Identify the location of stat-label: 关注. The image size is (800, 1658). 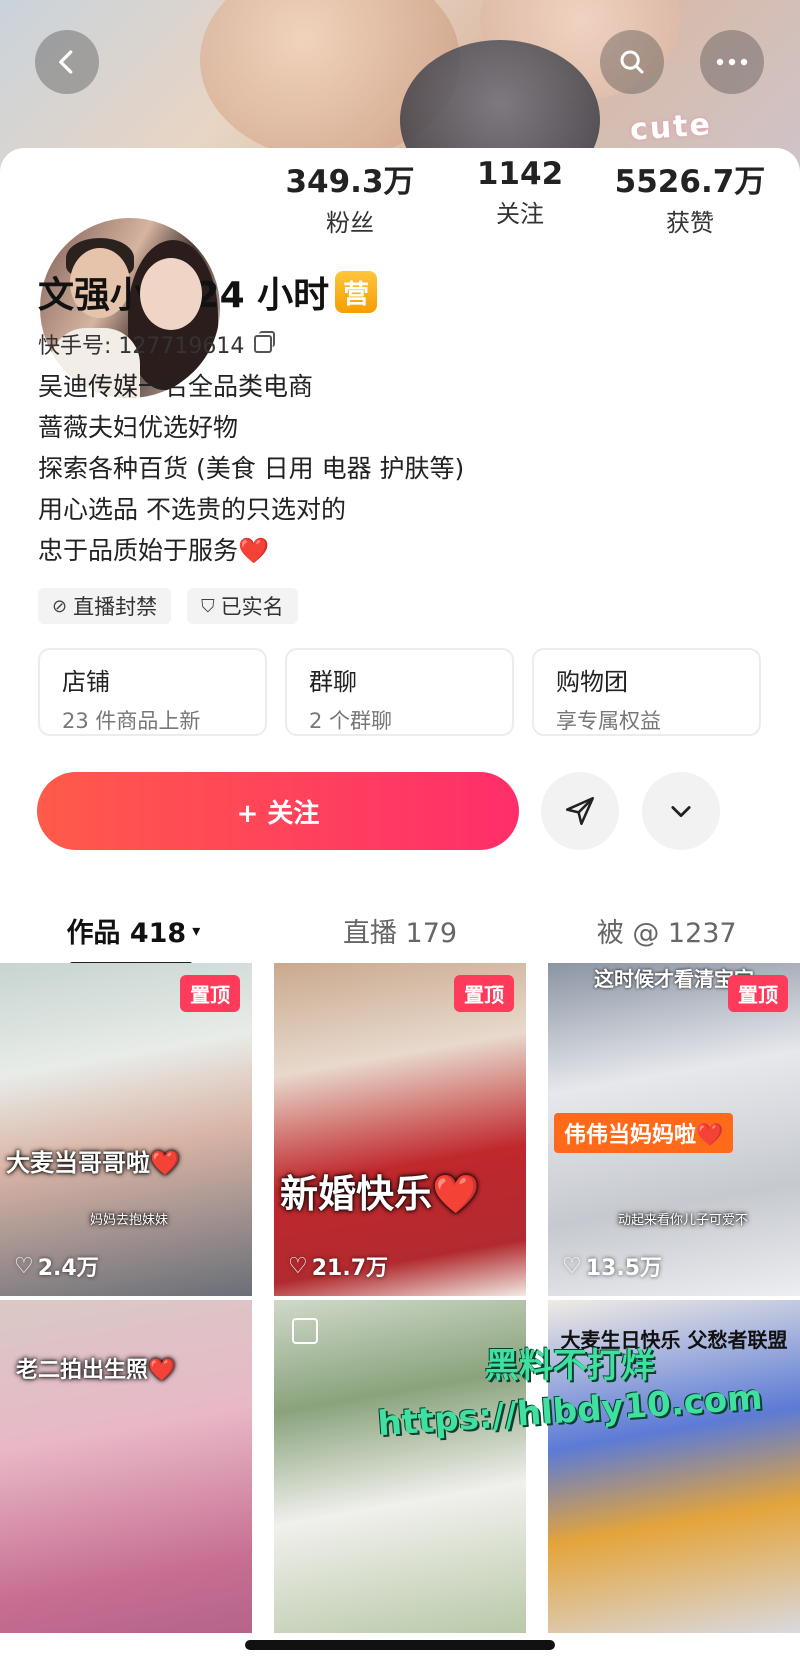
(520, 214).